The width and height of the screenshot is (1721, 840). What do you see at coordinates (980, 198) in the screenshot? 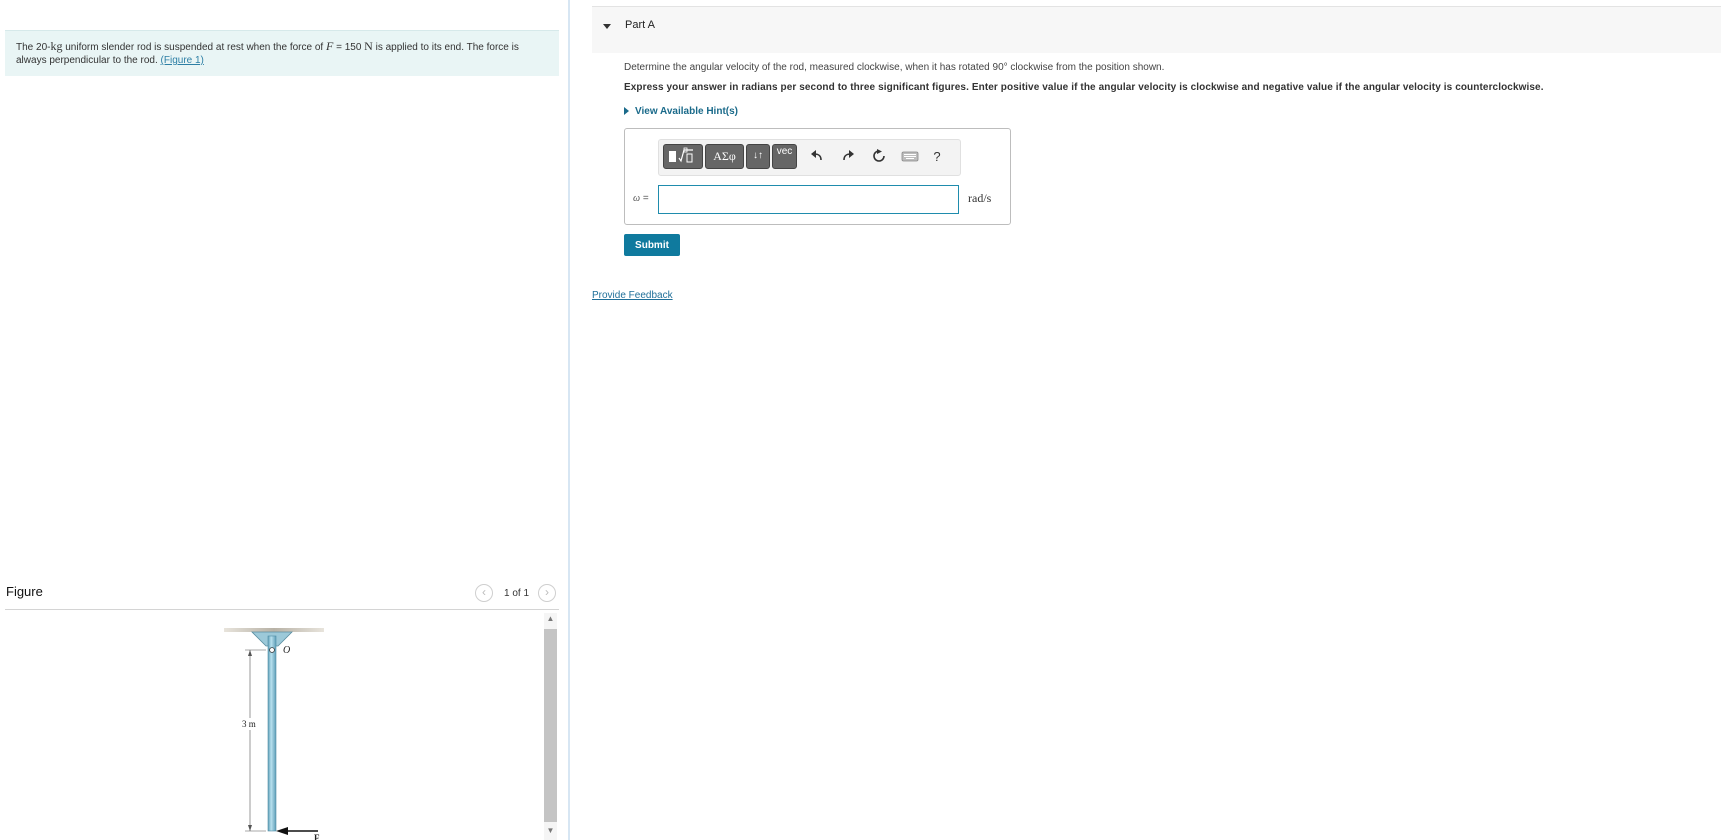
I see `units-label: rad/s` at bounding box center [980, 198].